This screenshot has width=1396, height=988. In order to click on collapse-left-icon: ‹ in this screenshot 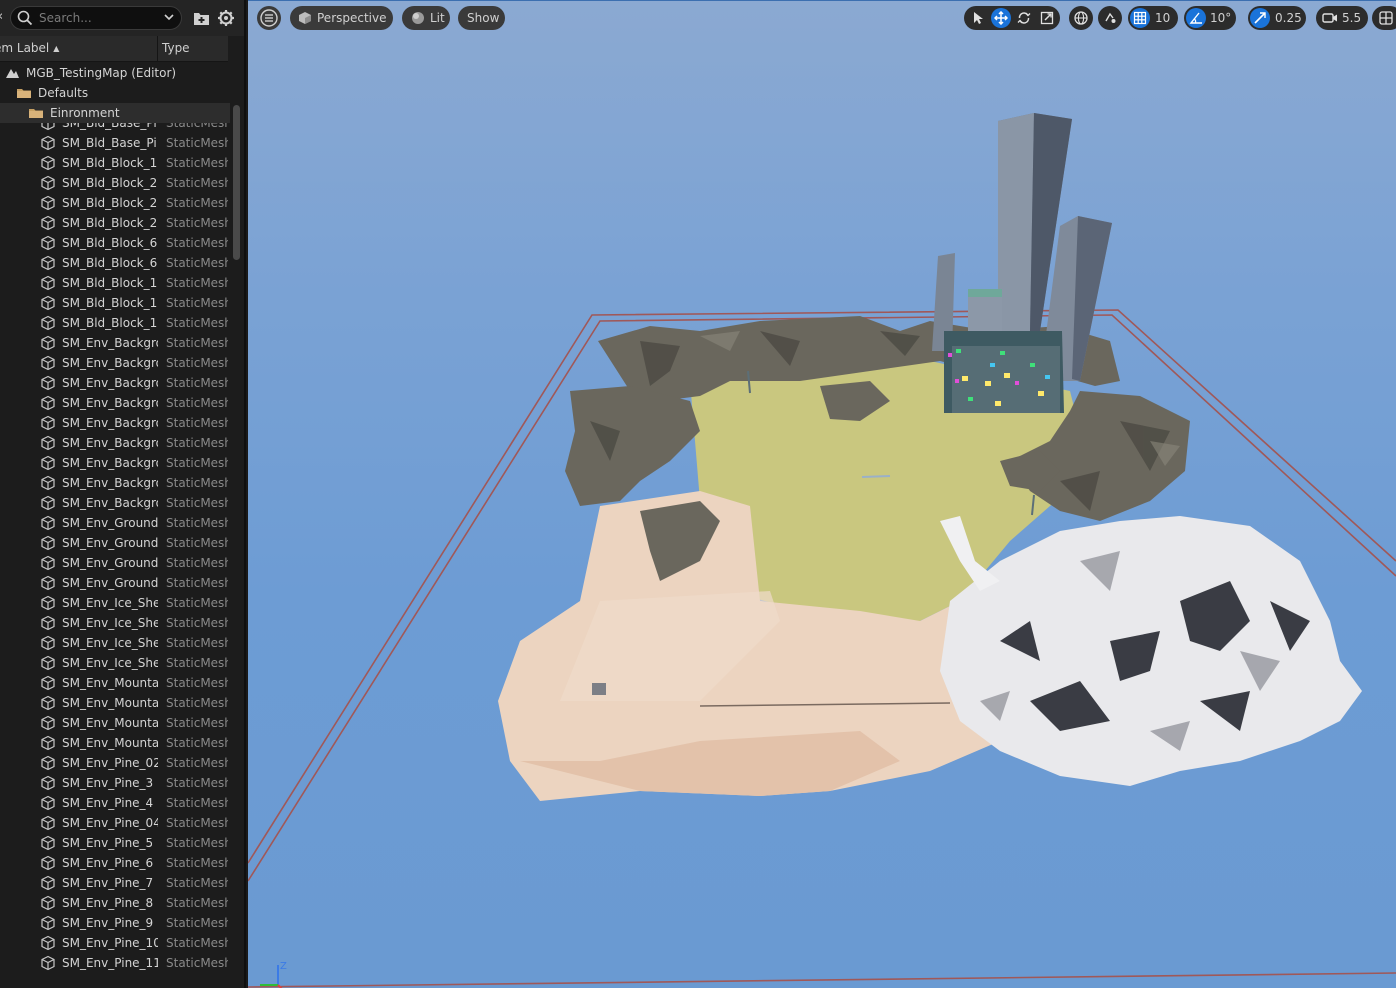, I will do `click(1, 16)`.